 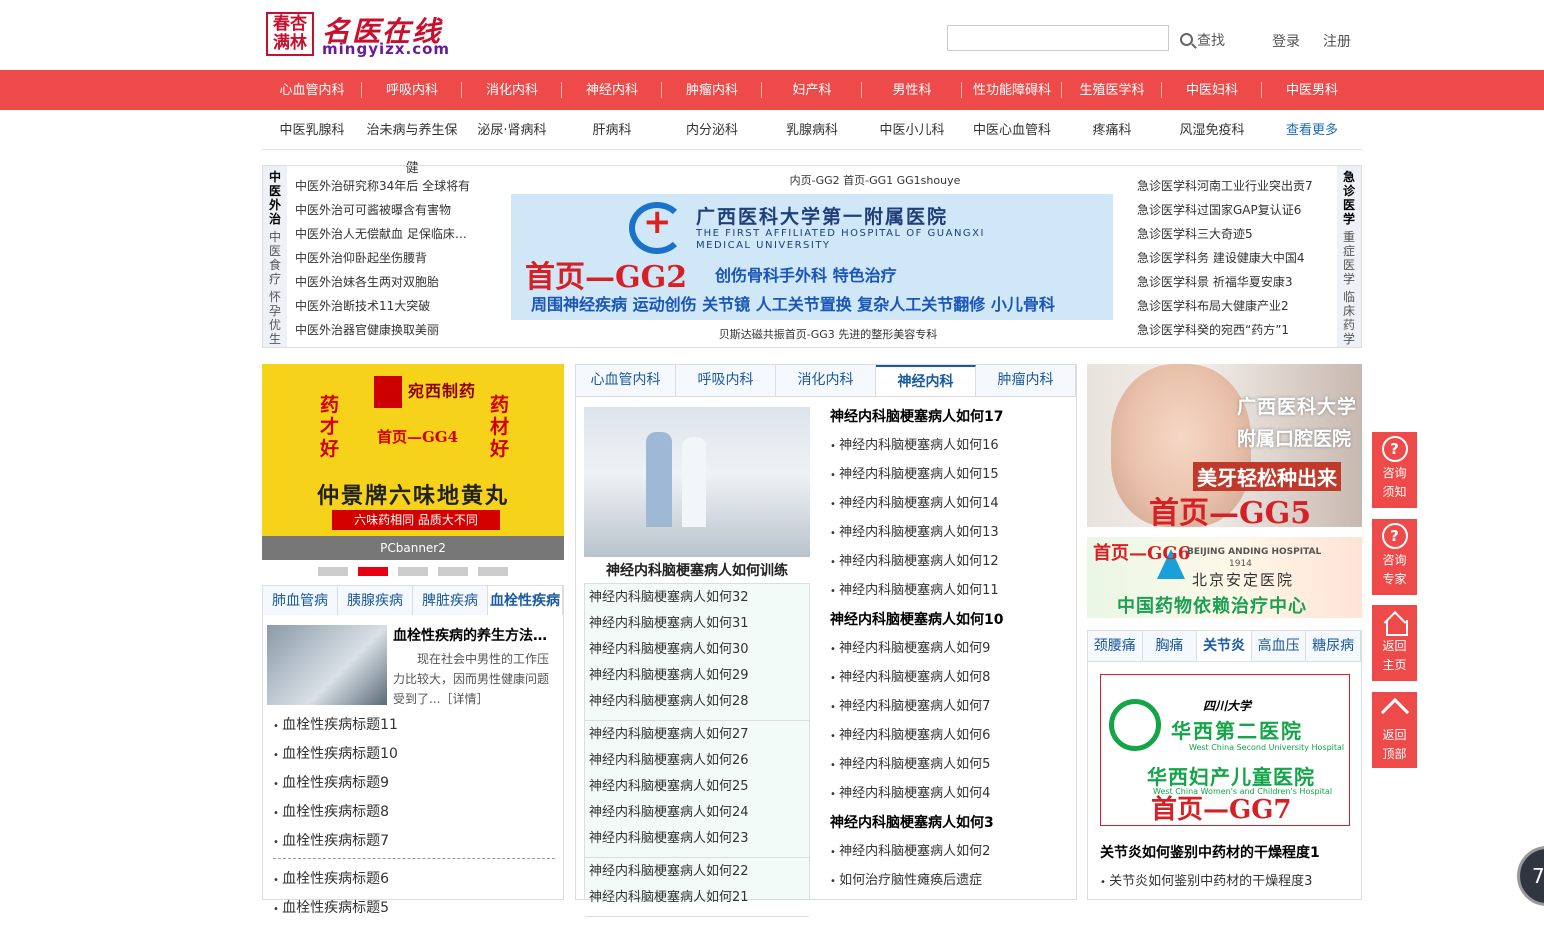 What do you see at coordinates (699, 814) in the screenshot?
I see `list-item: 神经内科脑梗塞病人如何24` at bounding box center [699, 814].